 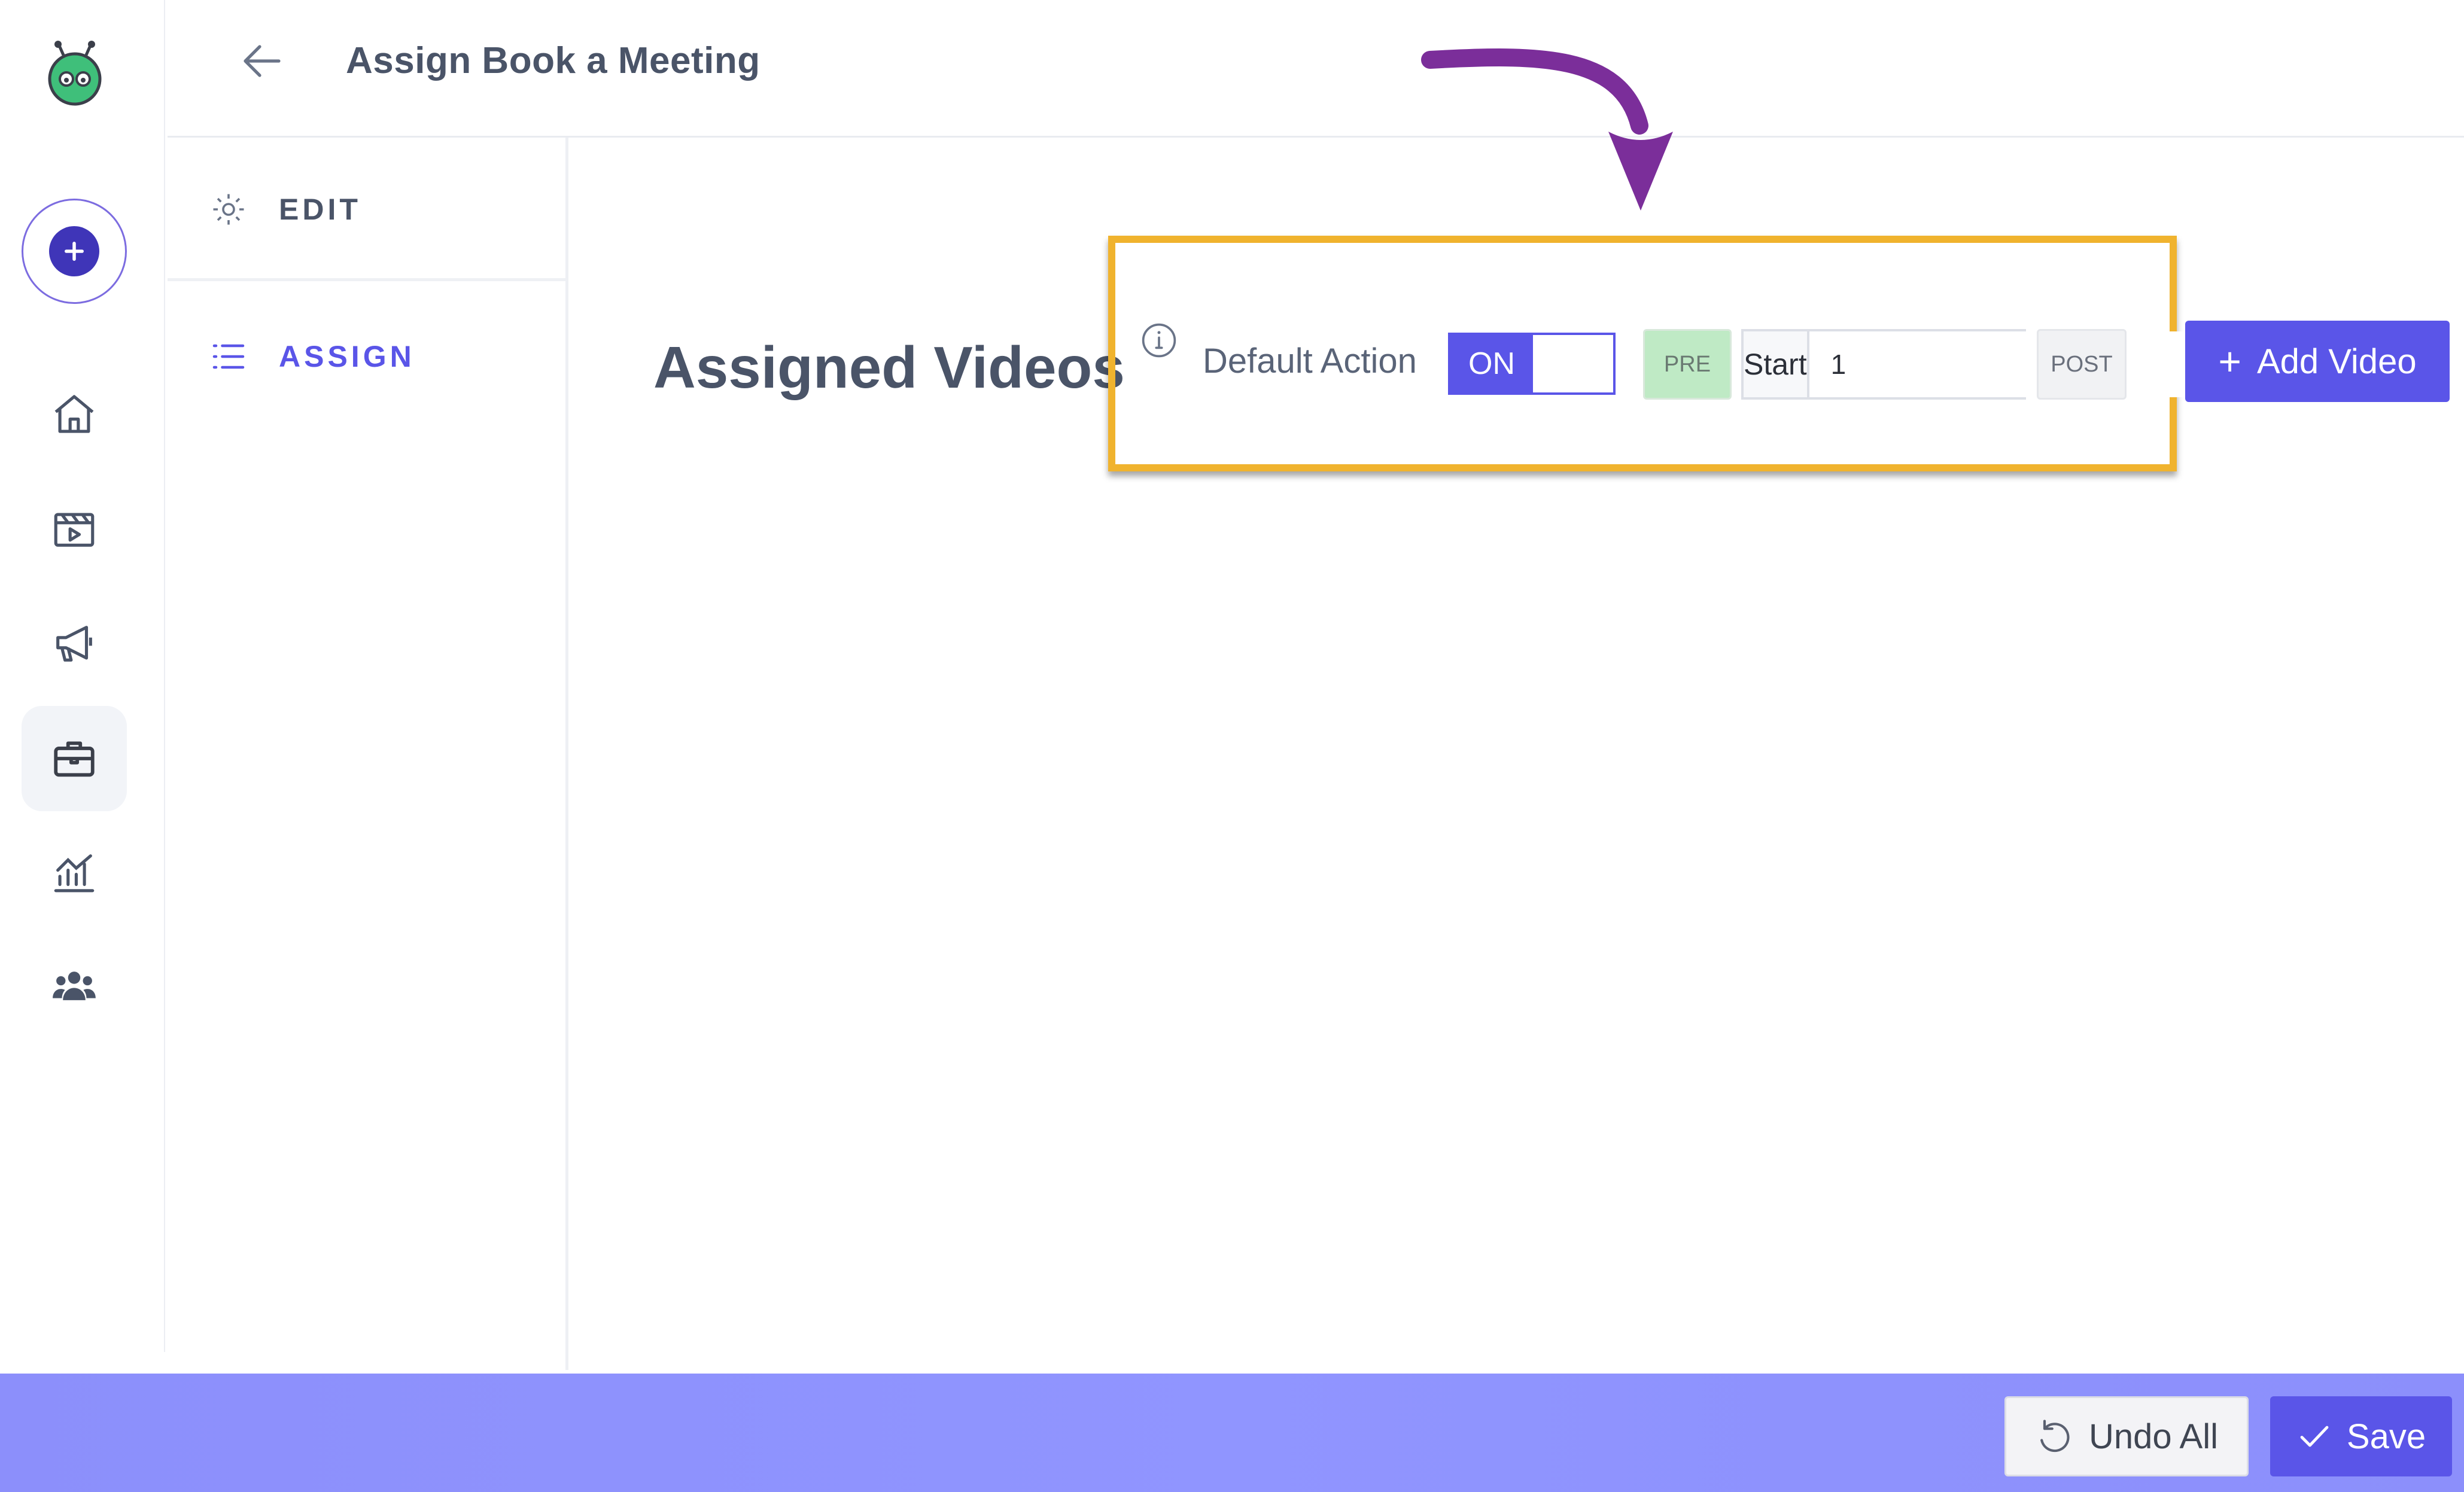 I want to click on analytics-icon, so click(x=74, y=873).